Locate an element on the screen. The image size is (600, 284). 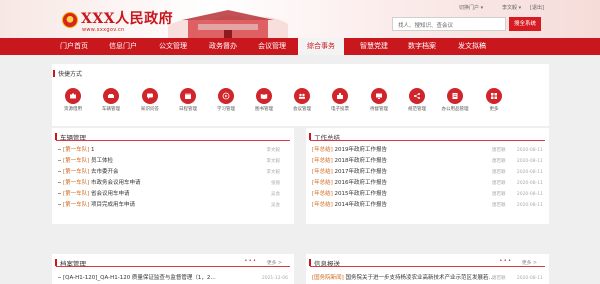
row-text: 去市委开会 is located at coordinates (105, 172).